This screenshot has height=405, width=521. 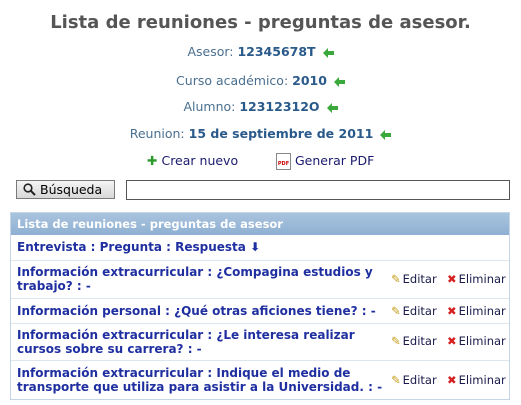 I want to click on meta-asesor: Asesor: 12345678T, so click(x=260, y=51).